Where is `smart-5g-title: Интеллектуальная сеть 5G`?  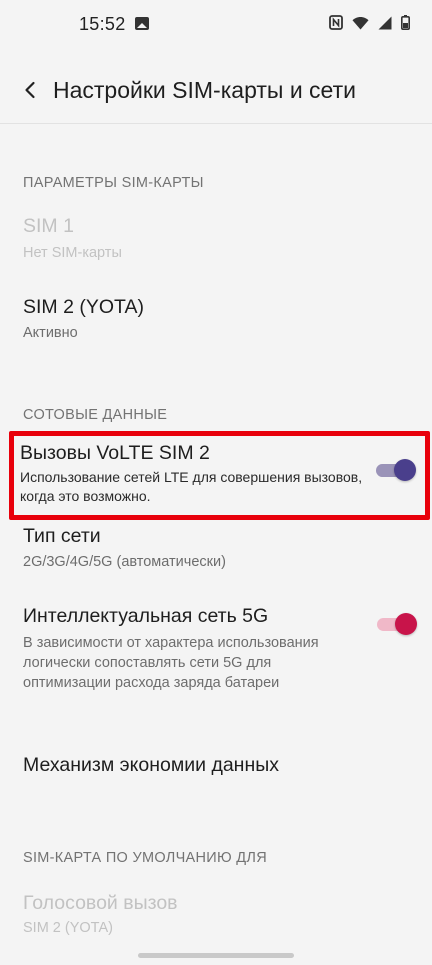 smart-5g-title: Интеллектуальная сеть 5G is located at coordinates (146, 616).